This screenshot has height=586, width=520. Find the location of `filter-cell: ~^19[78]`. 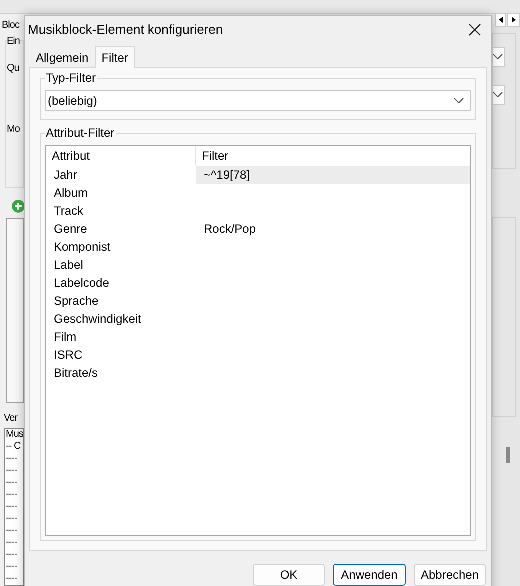

filter-cell: ~^19[78] is located at coordinates (333, 175).